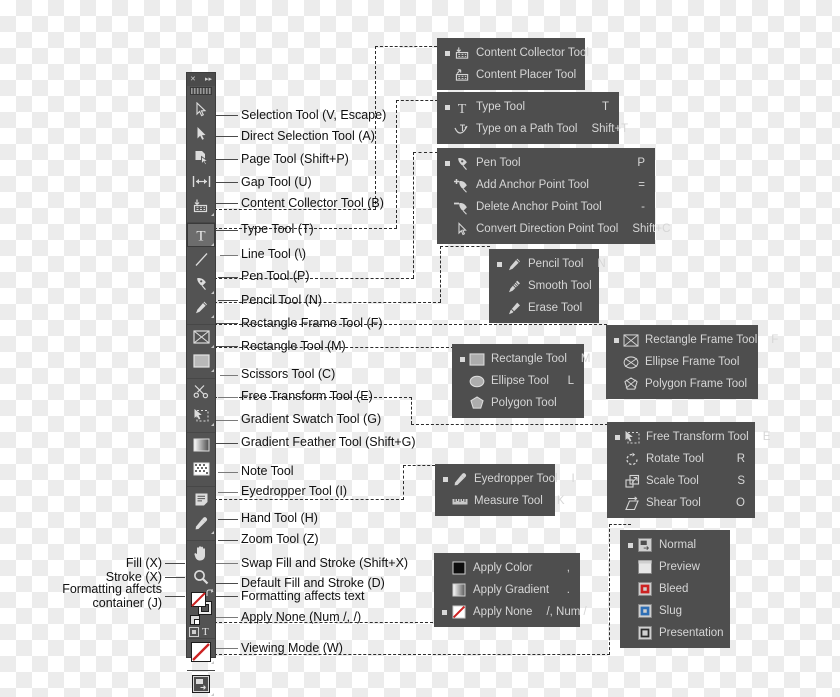 The image size is (840, 697). What do you see at coordinates (632, 437) in the screenshot?
I see `free-transform-icon` at bounding box center [632, 437].